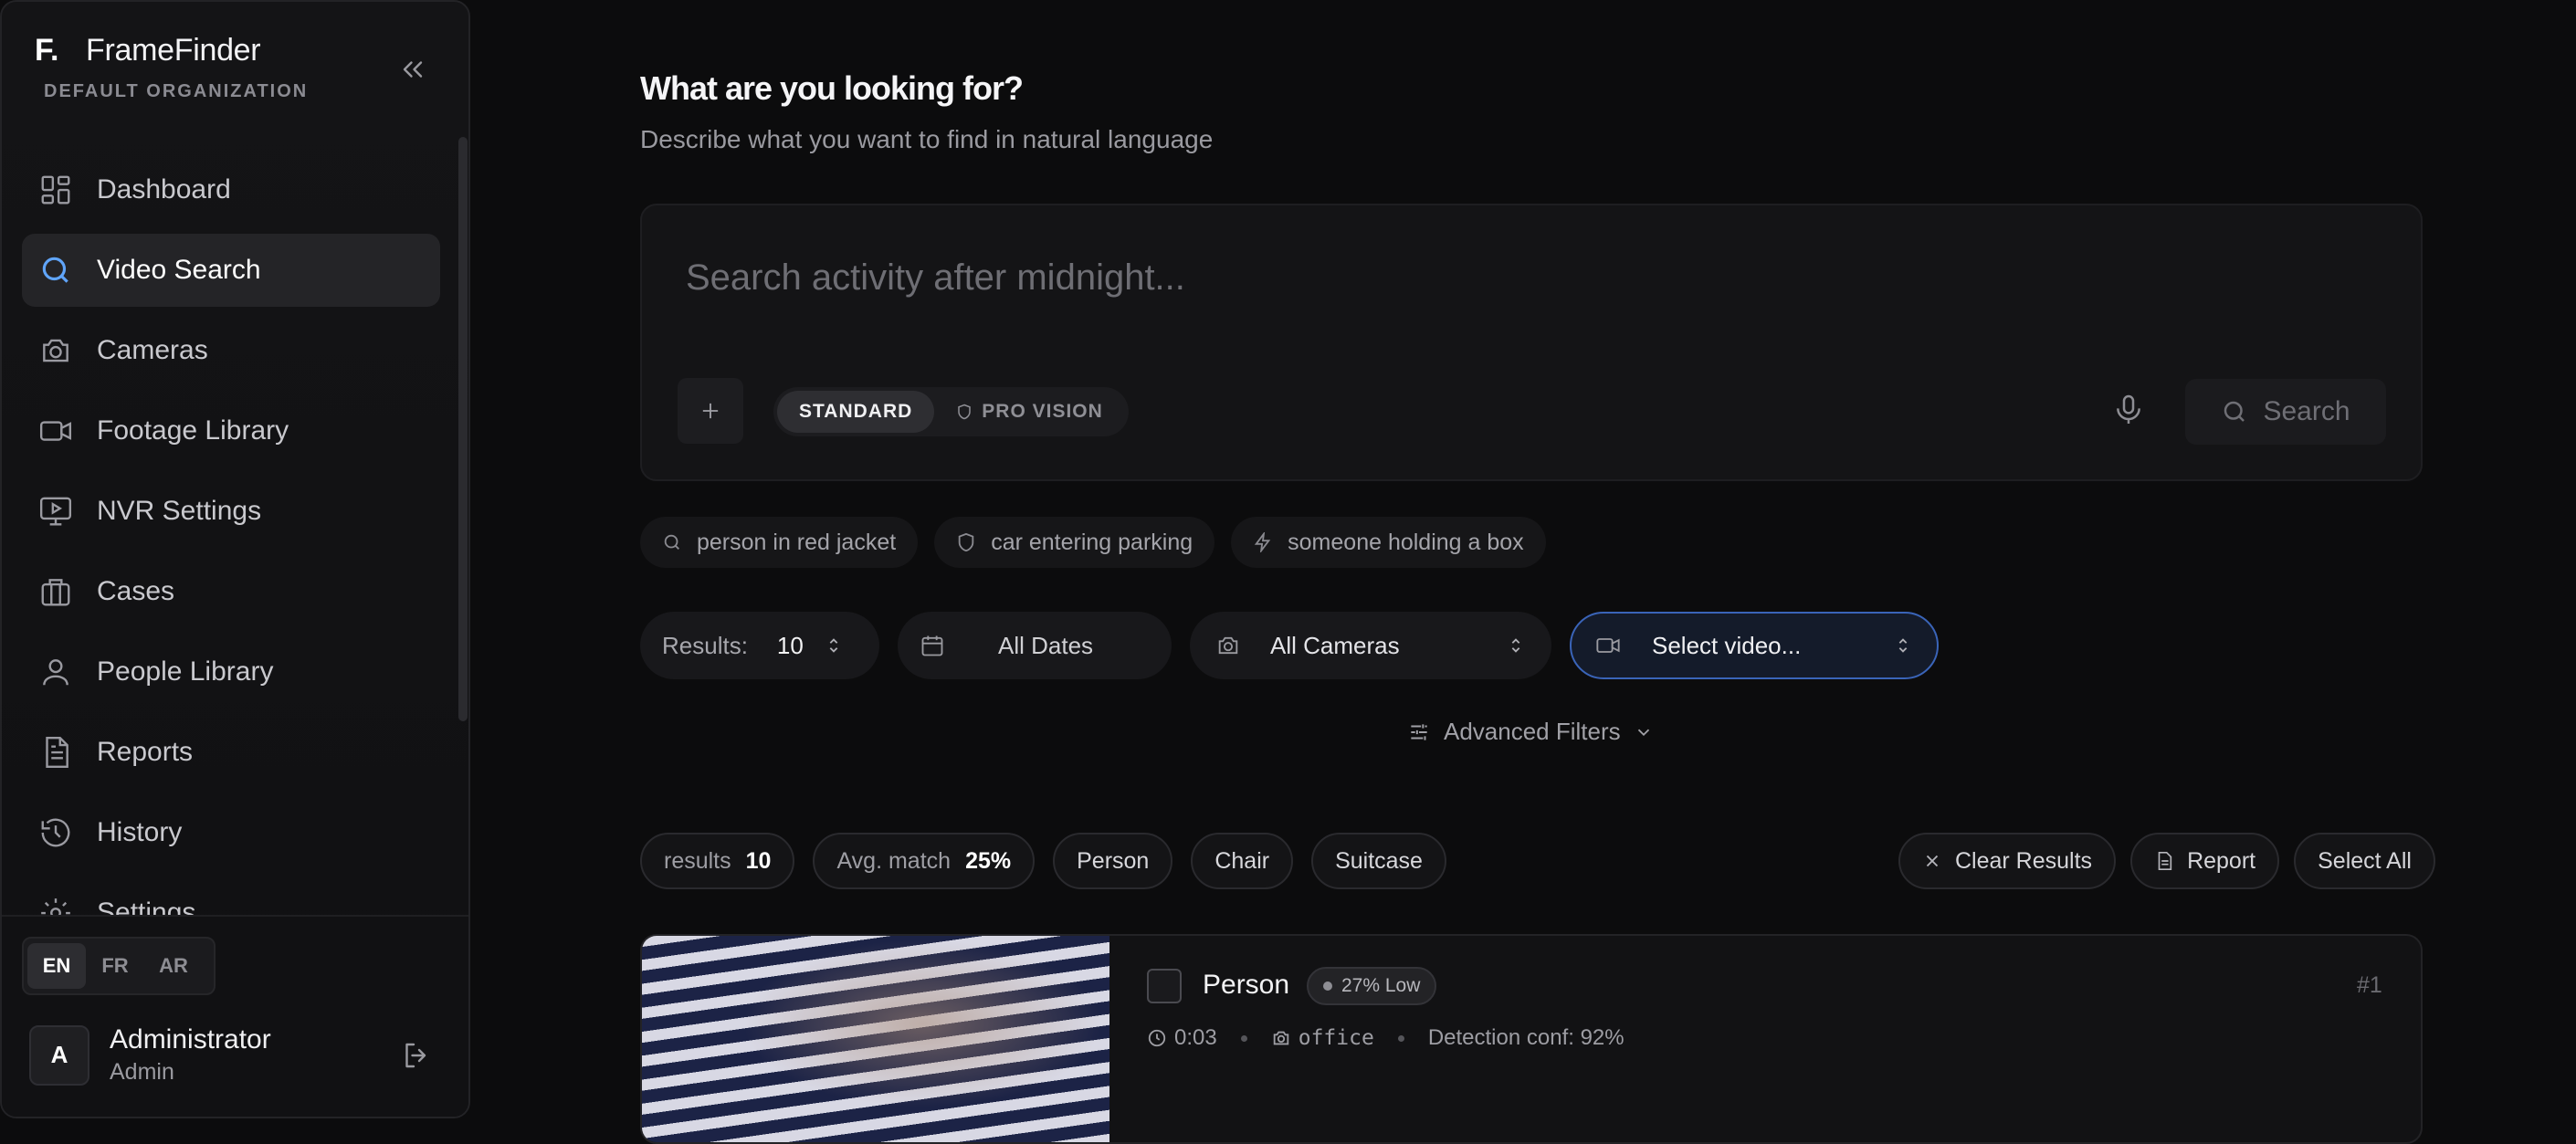 This screenshot has height=1144, width=2576. I want to click on camera-filter-value: All Cameras, so click(1335, 645).